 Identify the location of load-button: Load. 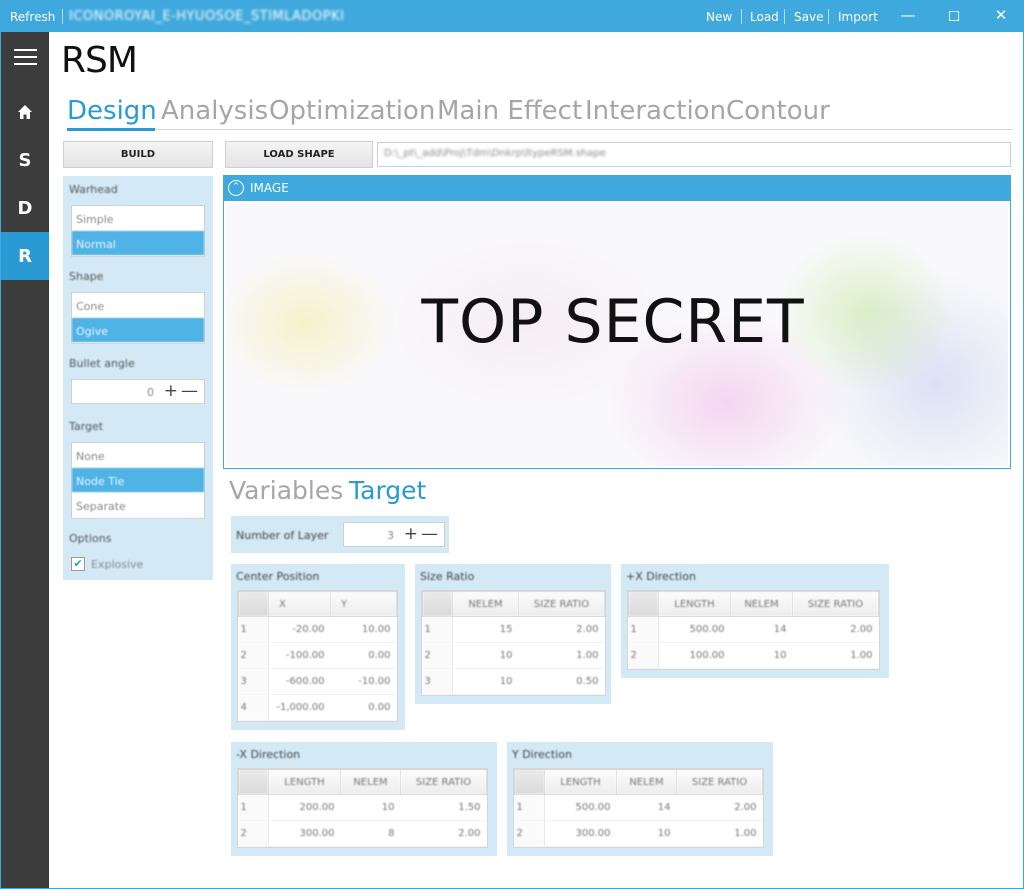
(764, 17).